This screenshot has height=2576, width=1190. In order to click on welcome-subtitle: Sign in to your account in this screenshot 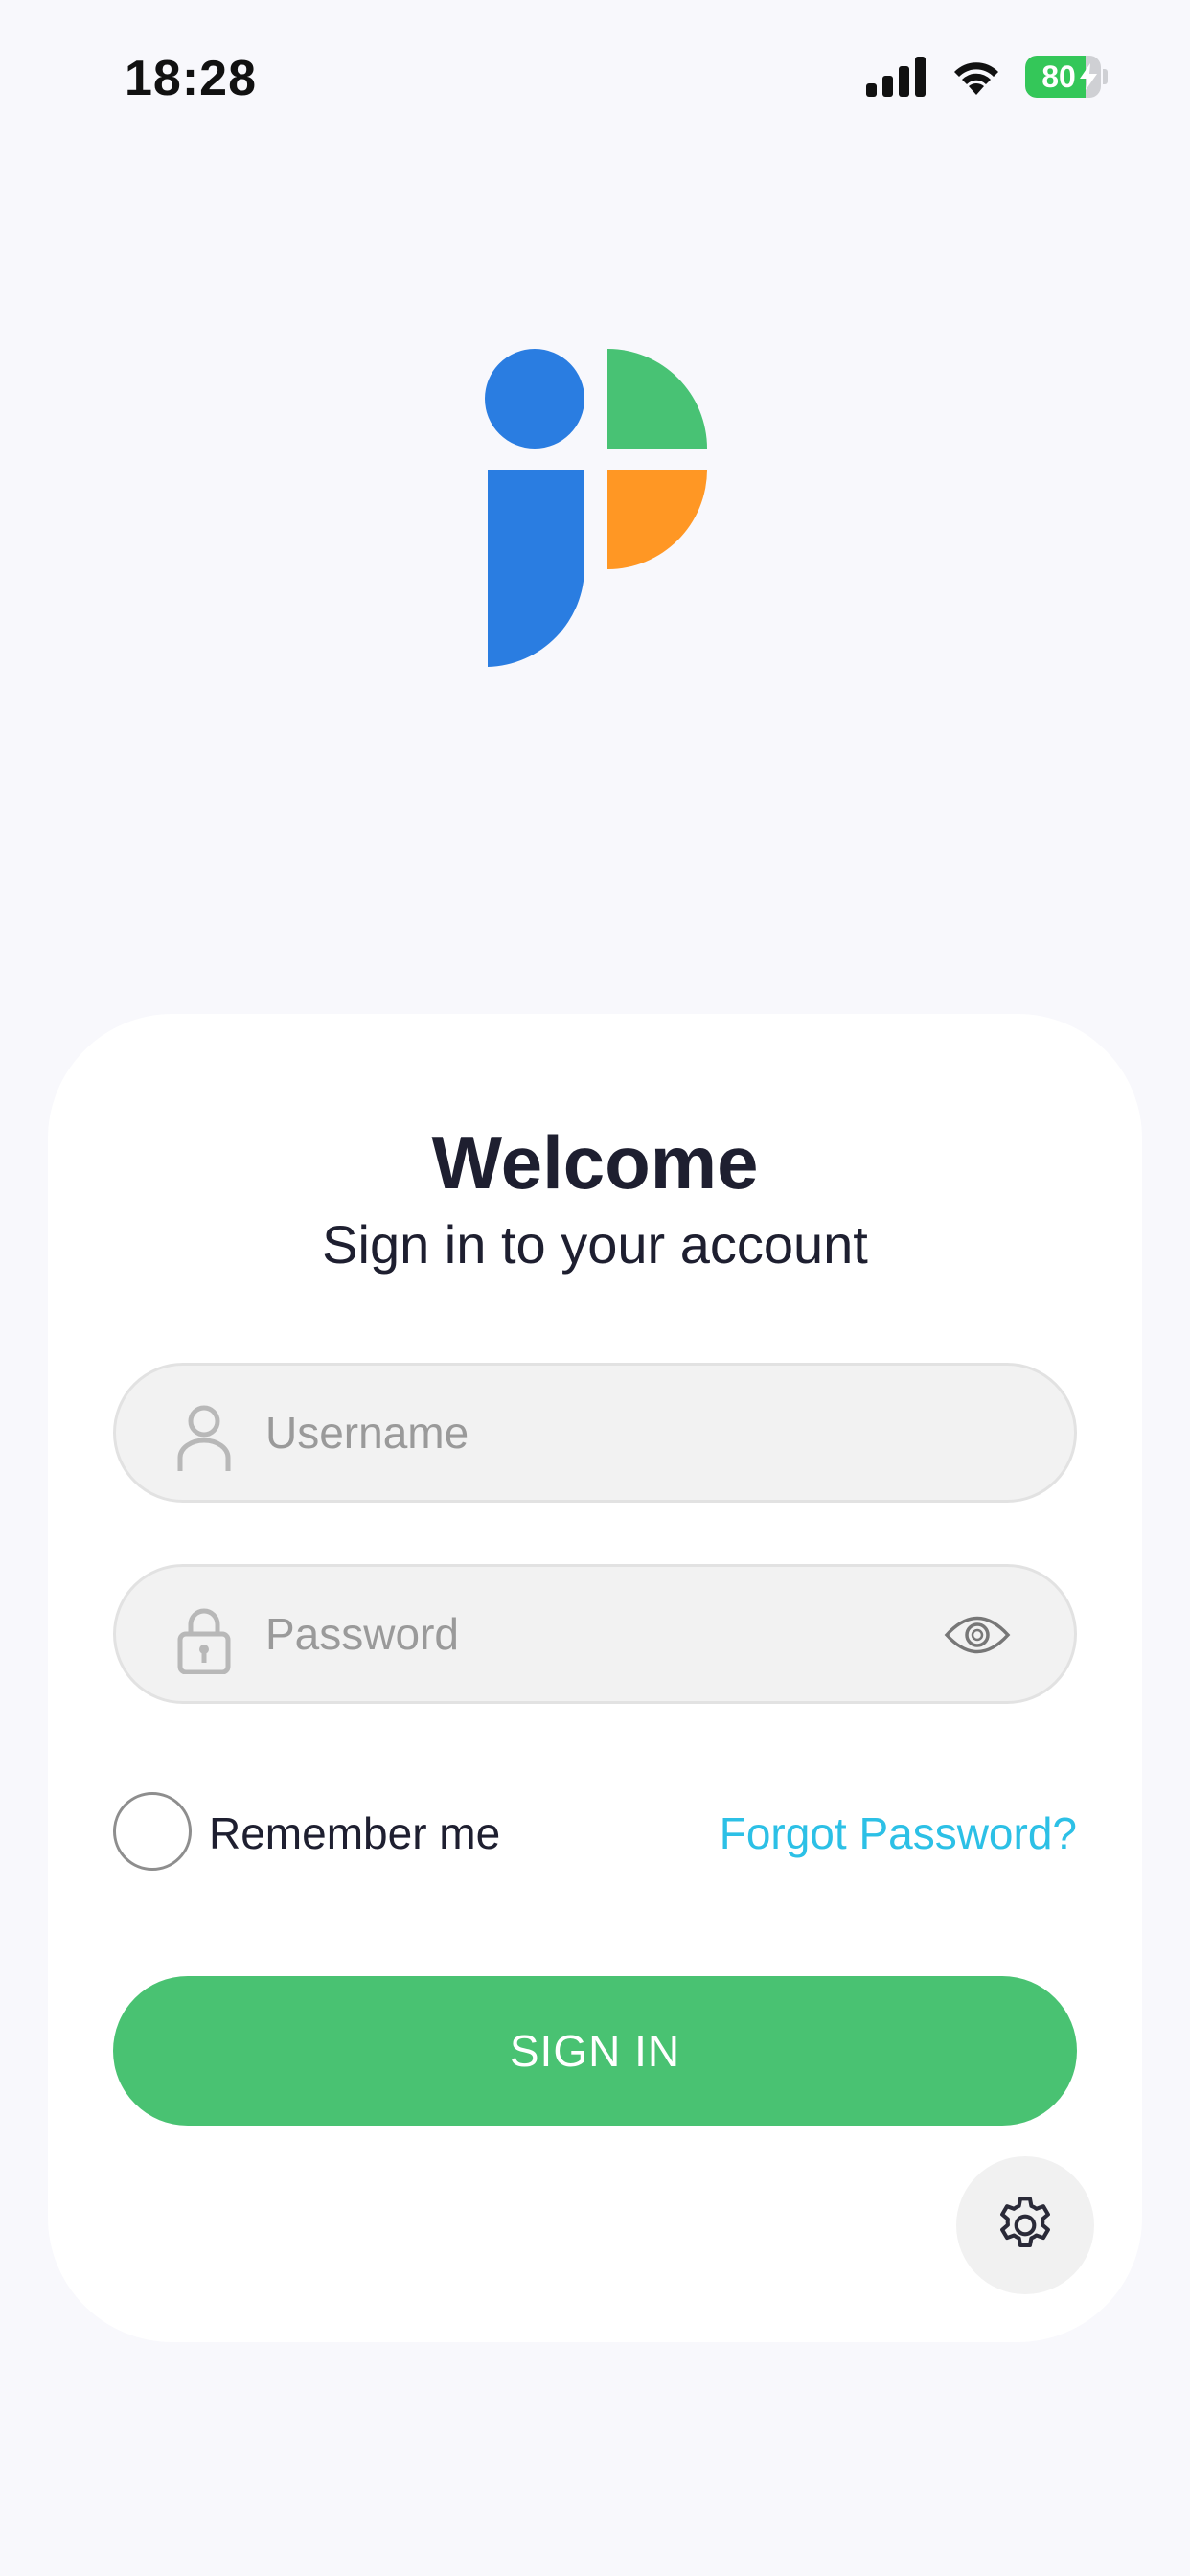, I will do `click(595, 1244)`.